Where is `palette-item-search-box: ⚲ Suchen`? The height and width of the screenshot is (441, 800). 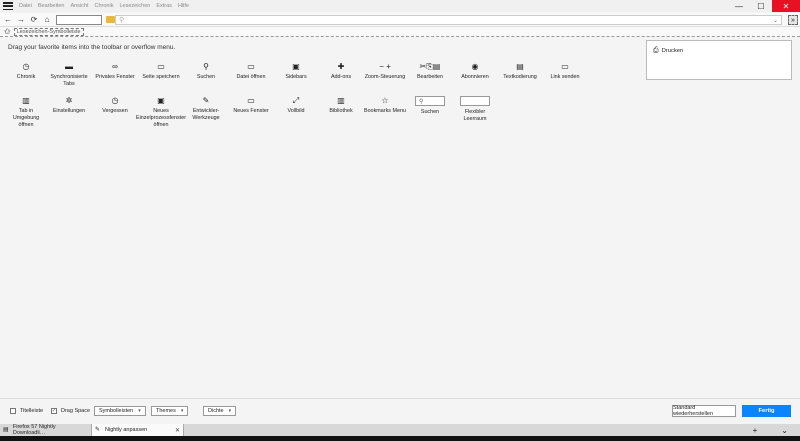
palette-item-search-box: ⚲ Suchen is located at coordinates (430, 106).